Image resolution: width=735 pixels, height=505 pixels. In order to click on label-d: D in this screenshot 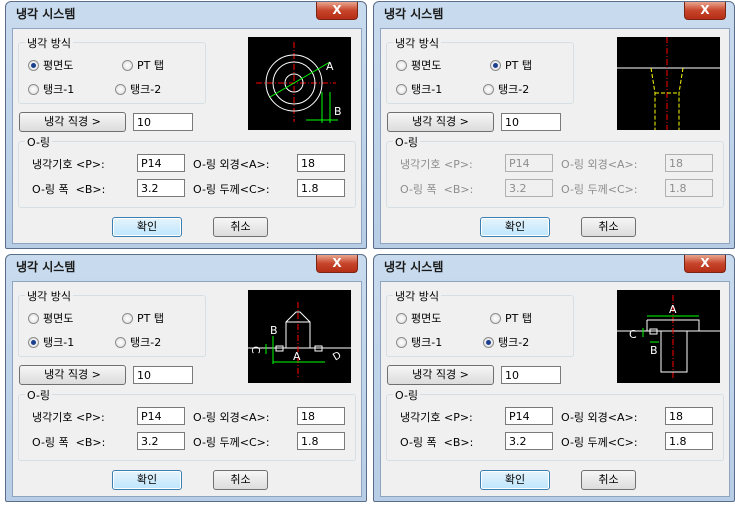, I will do `click(337, 357)`.